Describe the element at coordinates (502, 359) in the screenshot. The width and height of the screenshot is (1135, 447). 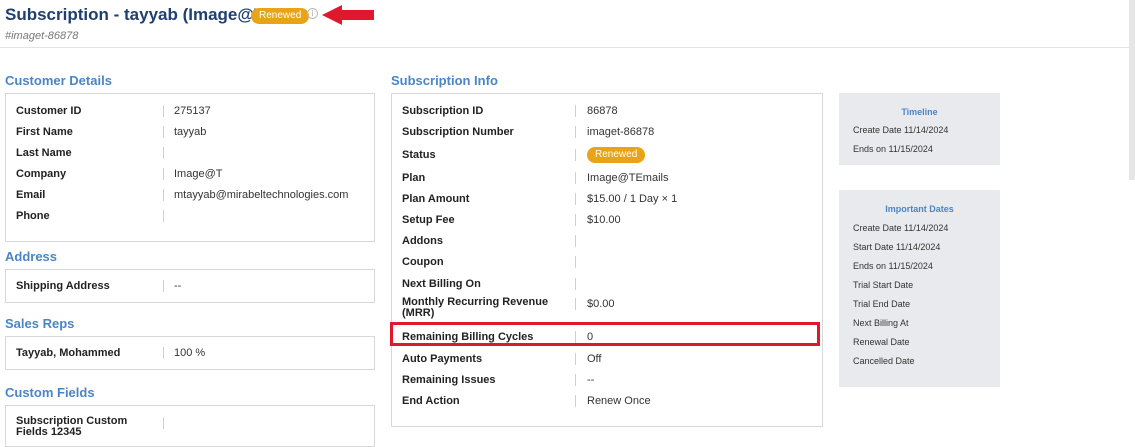
I see `detail-row: Auto Payments Off` at that location.